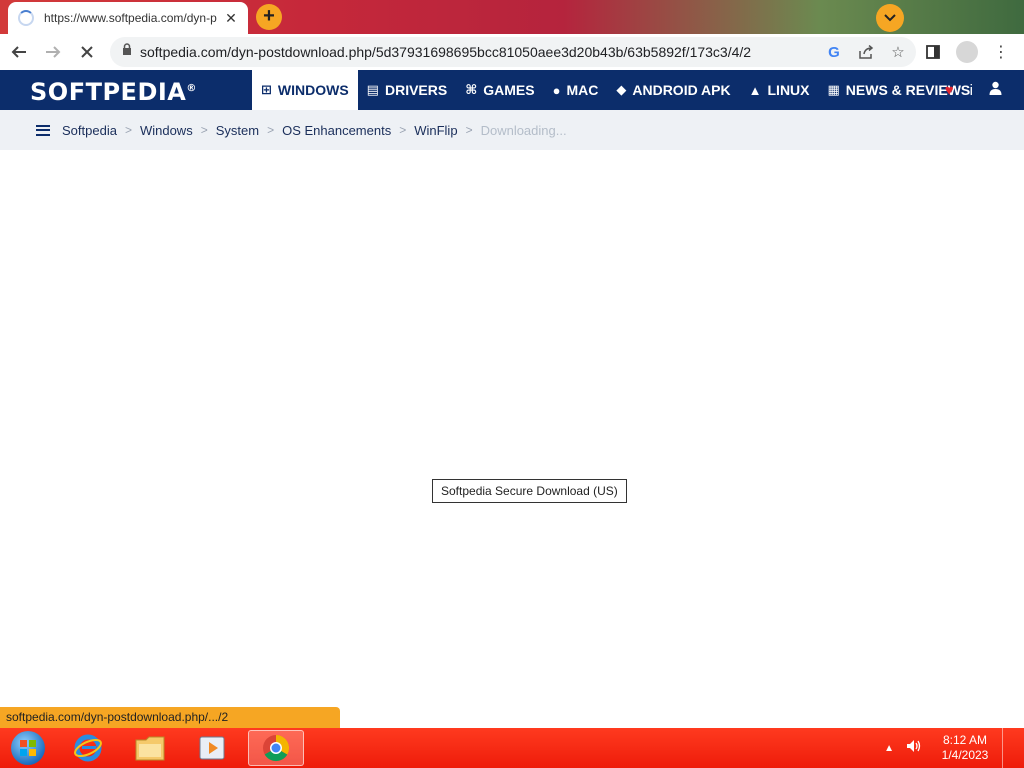 The image size is (1024, 768). I want to click on windows-start-icon, so click(28, 748).